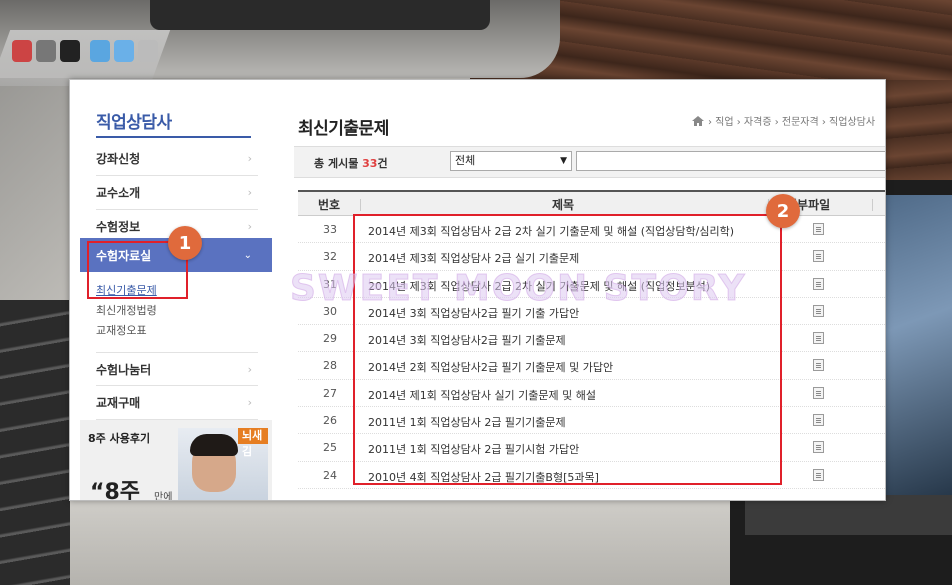 The width and height of the screenshot is (952, 585). What do you see at coordinates (465, 160) in the screenshot?
I see `search-filter-value: 전체` at bounding box center [465, 160].